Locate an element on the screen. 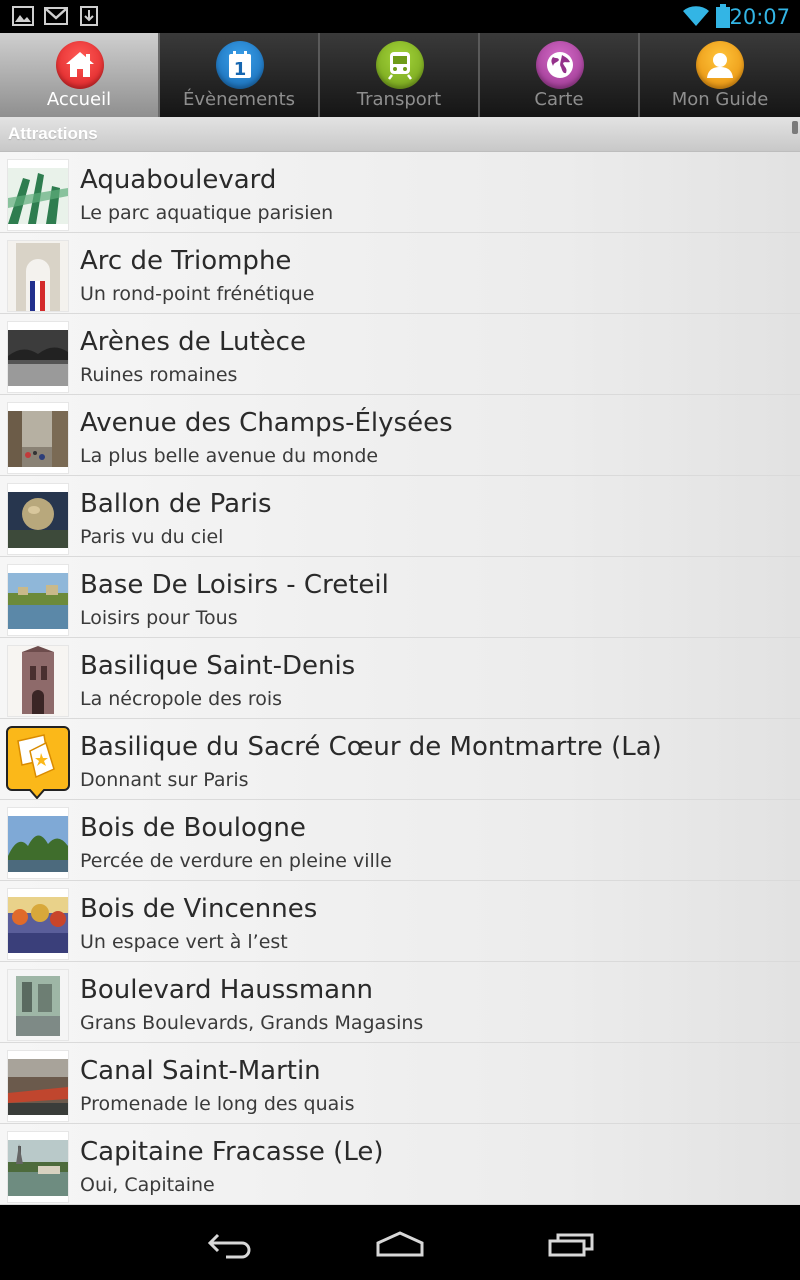 This screenshot has width=800, height=1280. list-item: Bois de Vincennes Un espace vert à l’est is located at coordinates (400, 921).